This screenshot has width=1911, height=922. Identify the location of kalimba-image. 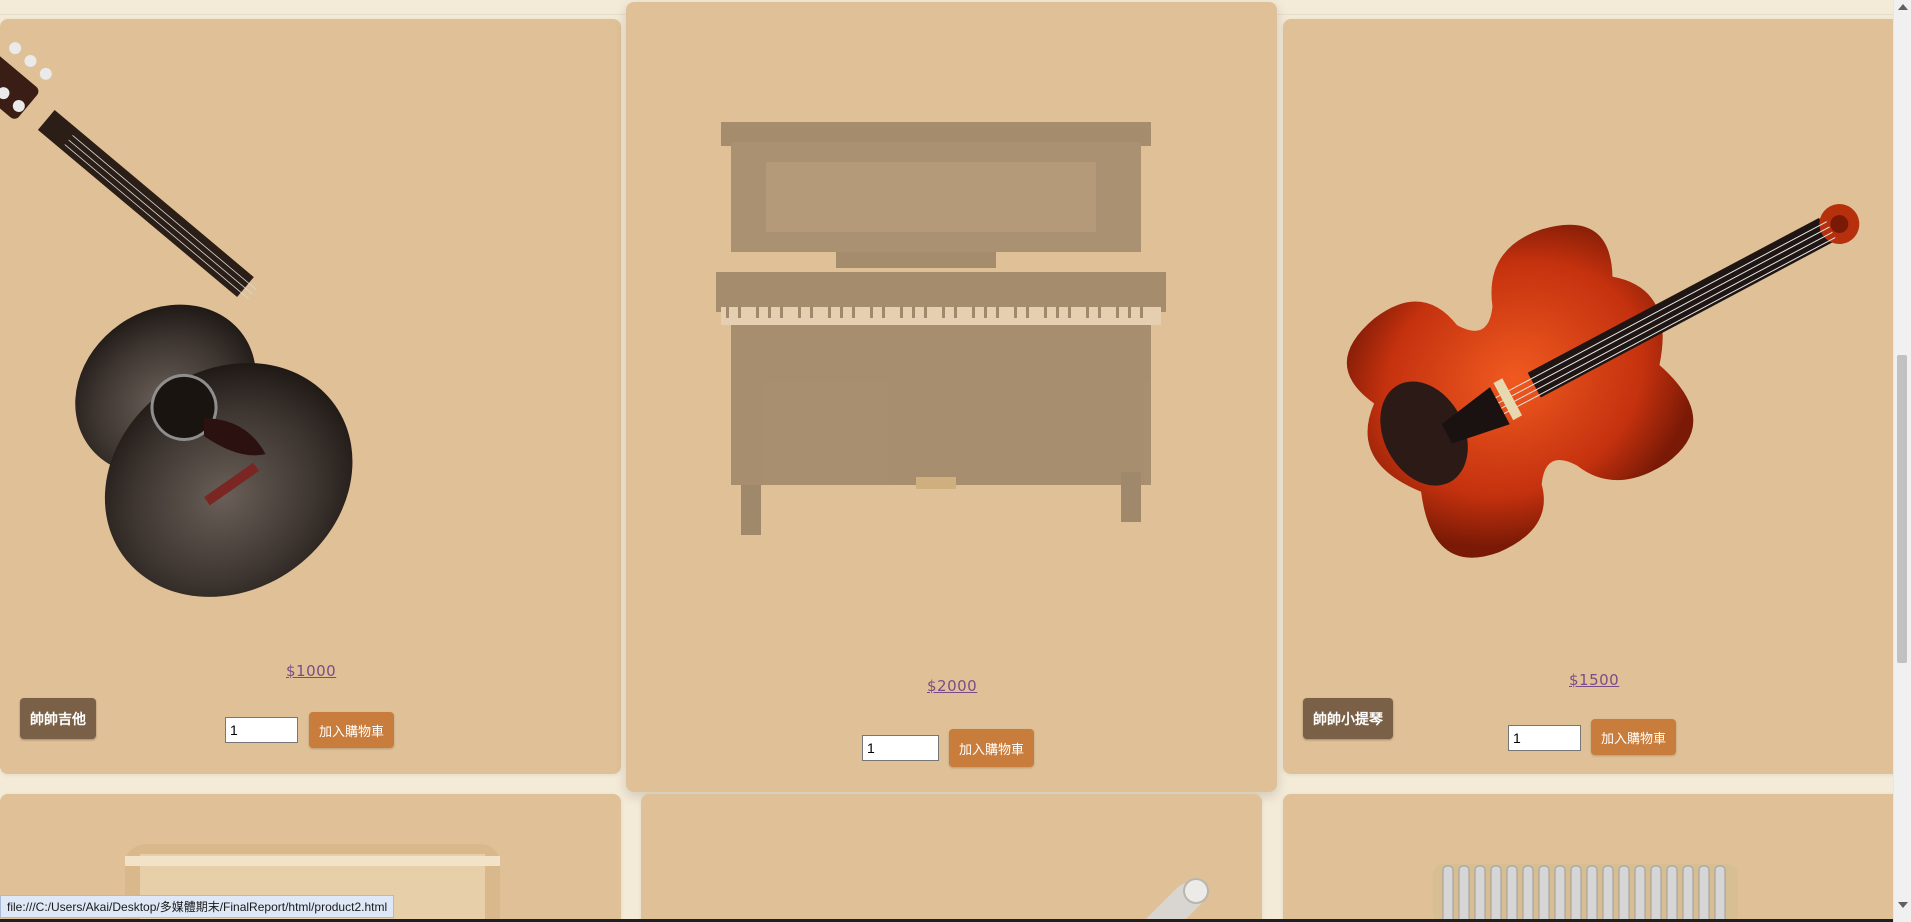
(1585, 893).